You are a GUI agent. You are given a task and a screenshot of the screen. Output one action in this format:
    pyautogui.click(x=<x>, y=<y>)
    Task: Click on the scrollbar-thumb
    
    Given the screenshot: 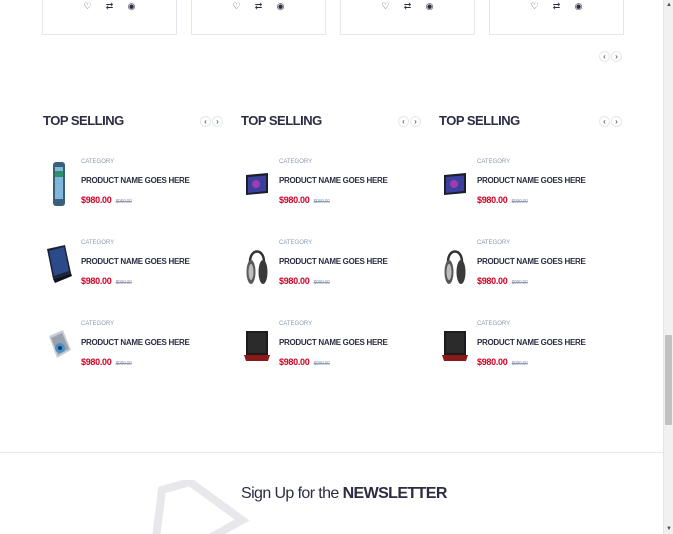 What is the action you would take?
    pyautogui.click(x=668, y=380)
    